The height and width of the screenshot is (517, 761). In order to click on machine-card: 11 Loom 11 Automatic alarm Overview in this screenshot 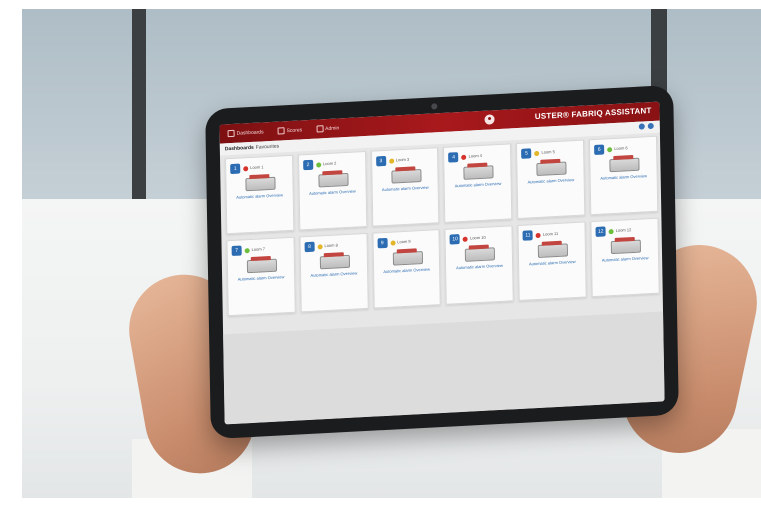, I will do `click(552, 261)`.